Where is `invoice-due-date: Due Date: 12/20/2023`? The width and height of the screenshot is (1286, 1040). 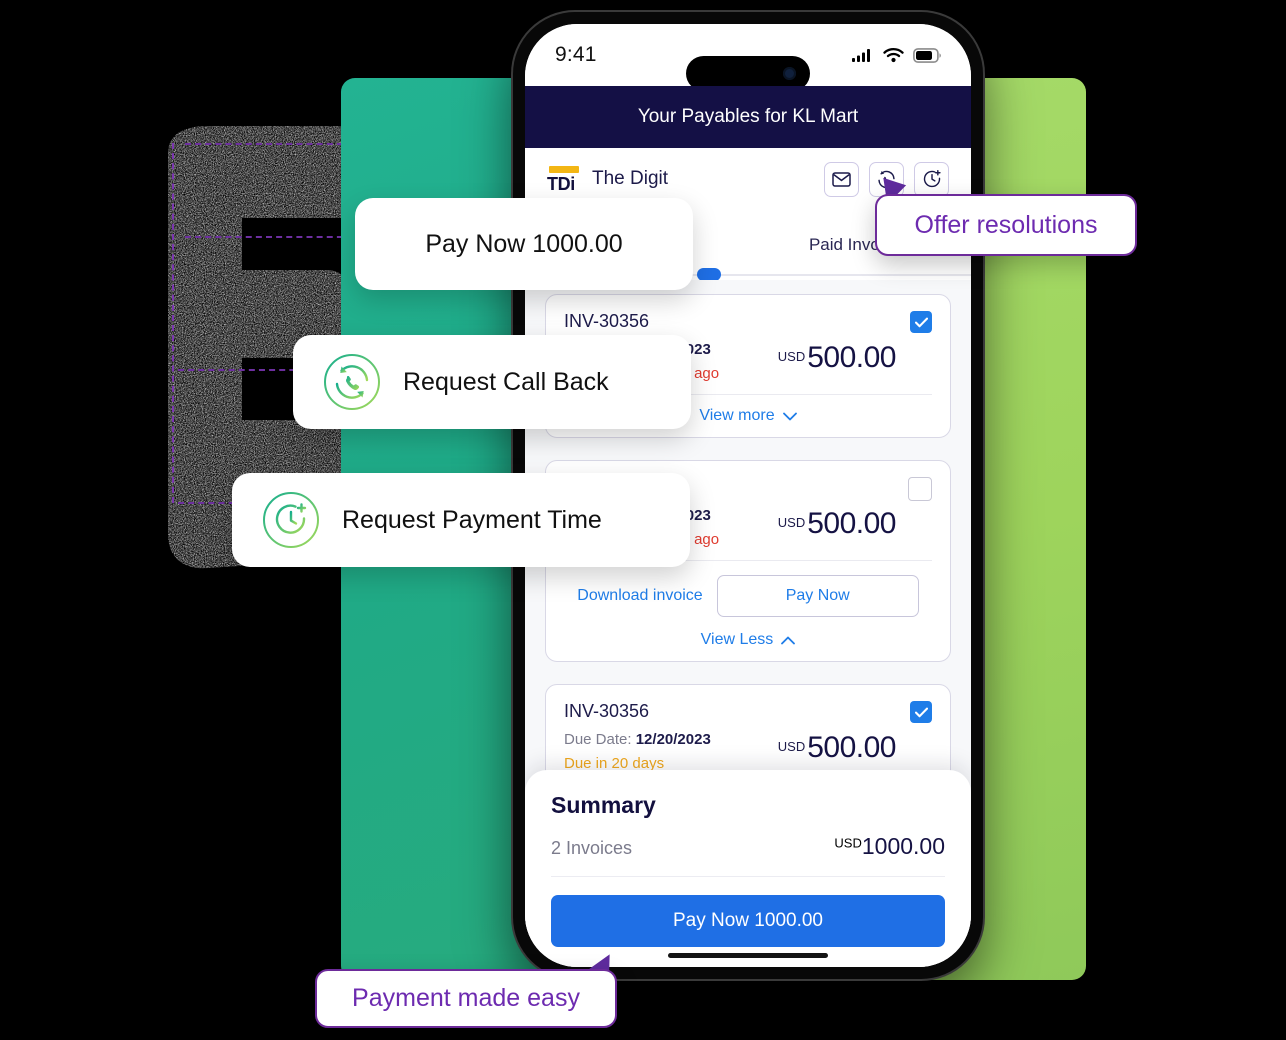
invoice-due-date: Due Date: 12/20/2023 is located at coordinates (655, 739).